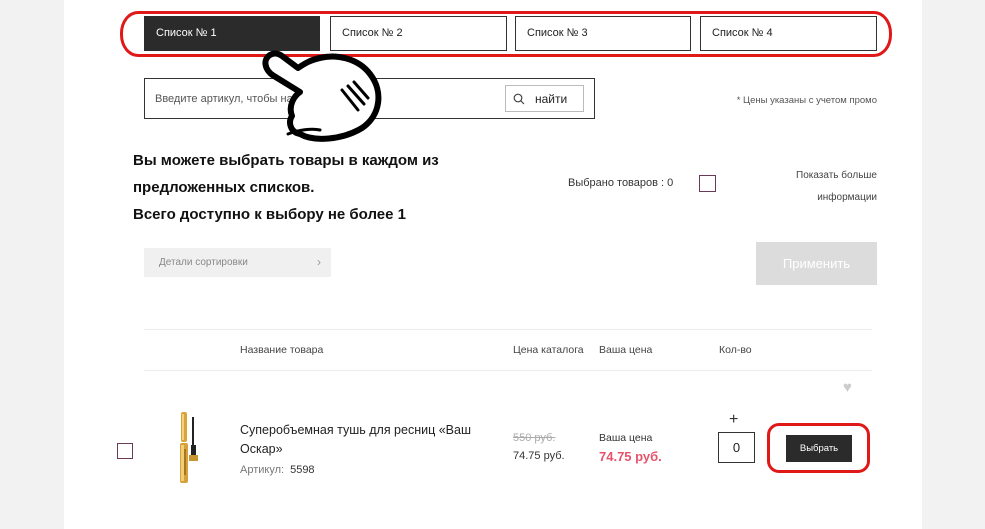  I want to click on header-qty: Кол-во, so click(735, 350).